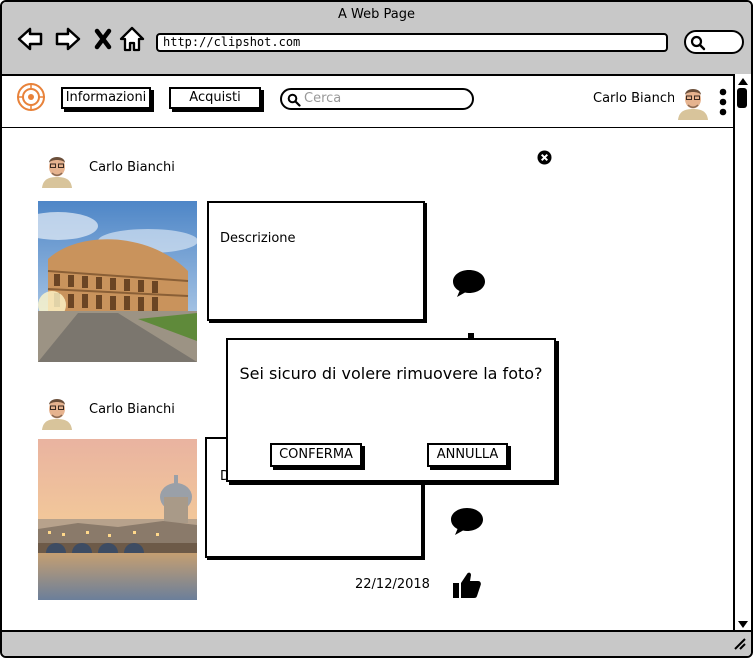  Describe the element at coordinates (376, 14) in the screenshot. I see `window-title: A Web Page` at that location.